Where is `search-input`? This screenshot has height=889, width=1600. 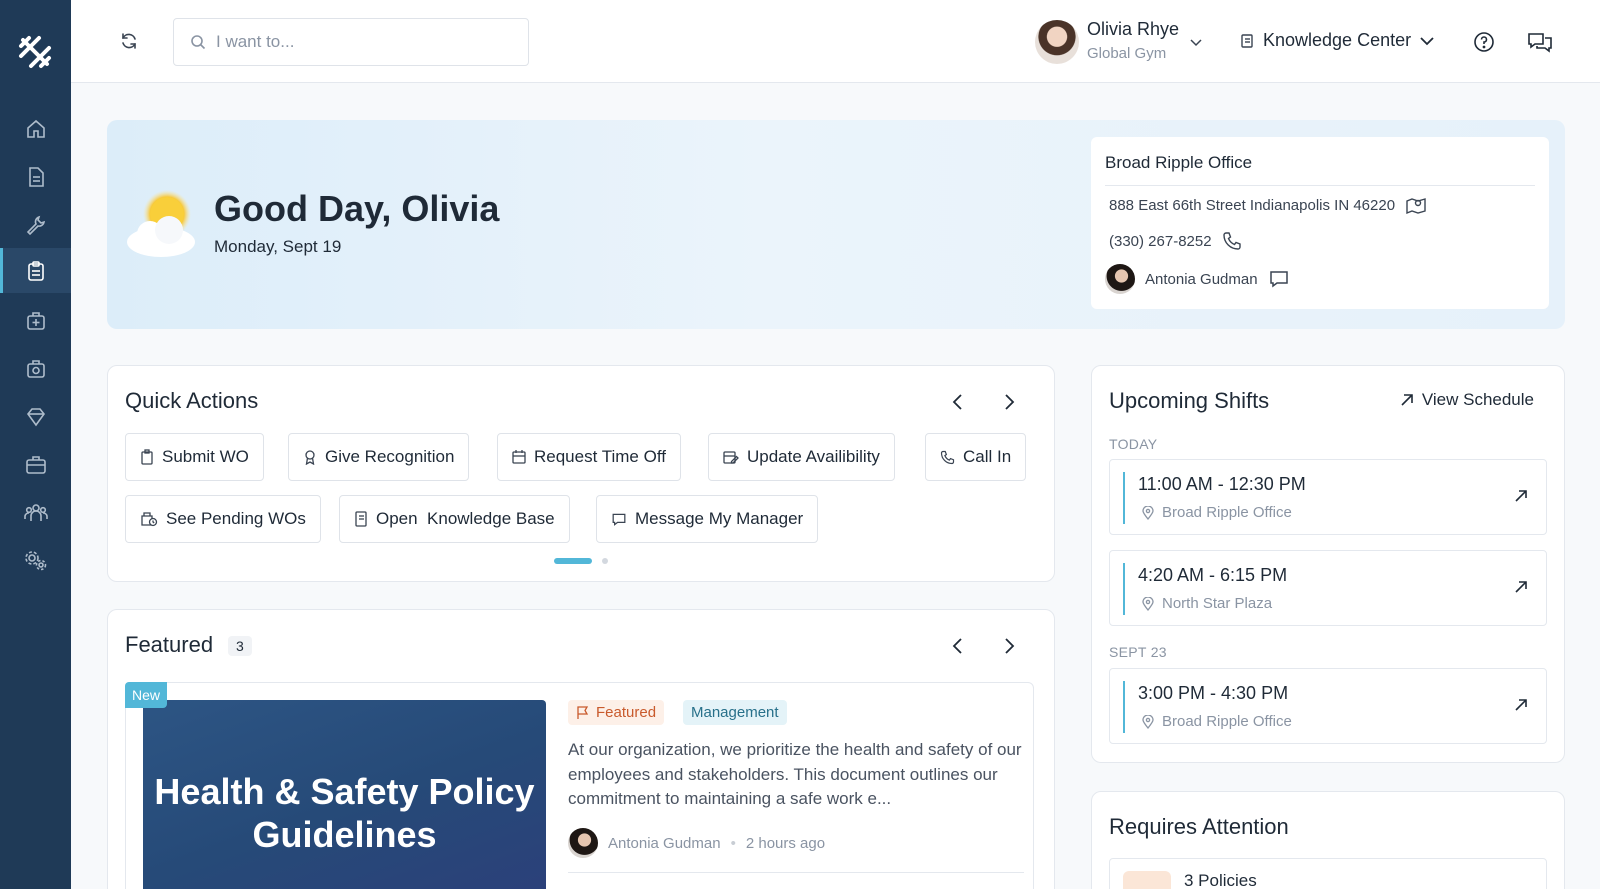 search-input is located at coordinates (361, 42).